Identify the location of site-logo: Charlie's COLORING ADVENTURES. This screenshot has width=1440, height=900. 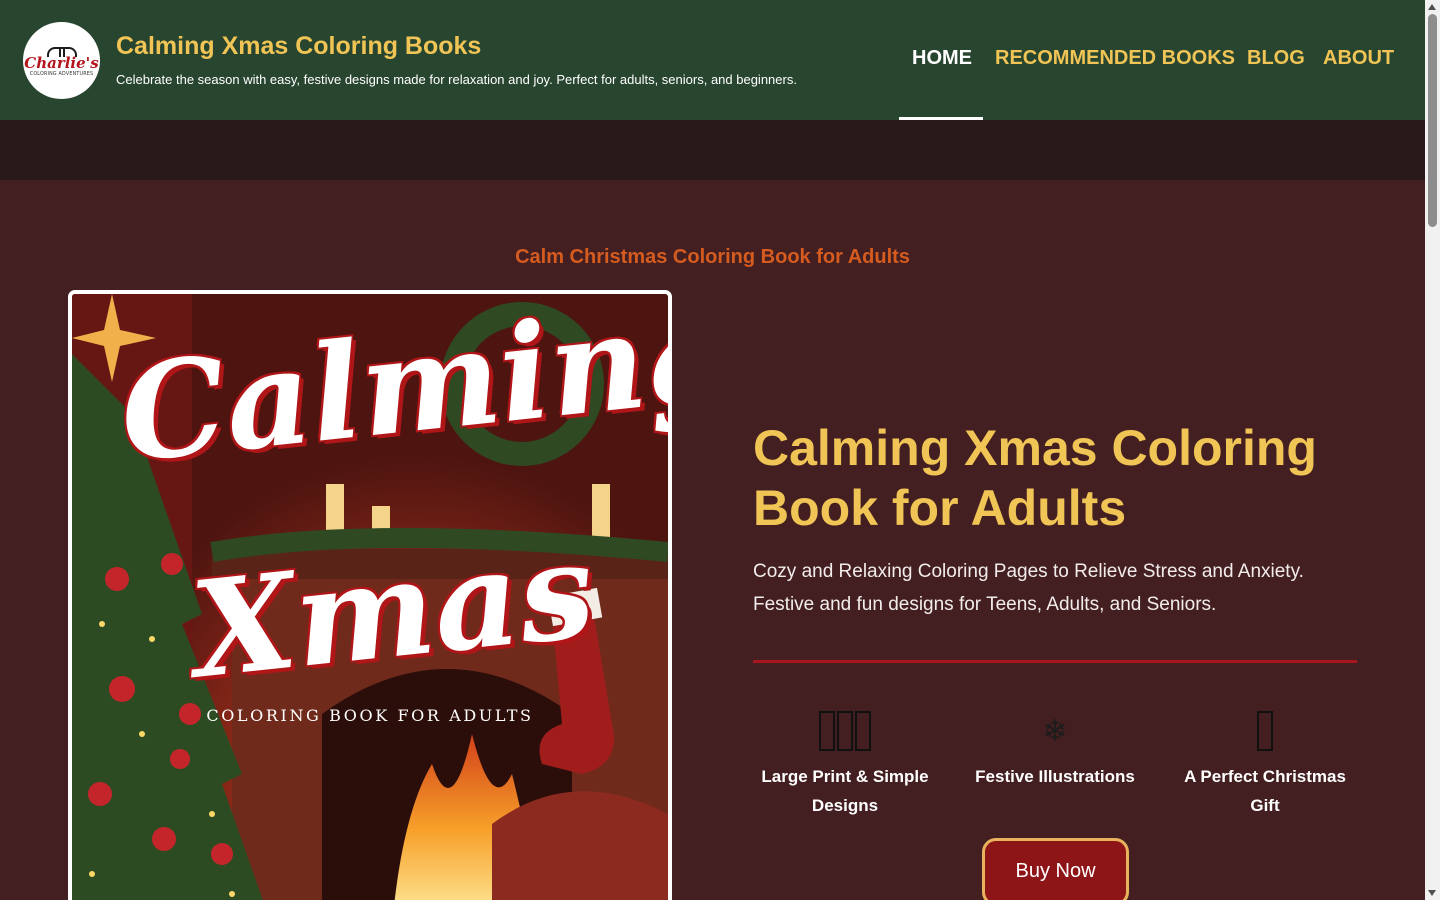
(61, 60).